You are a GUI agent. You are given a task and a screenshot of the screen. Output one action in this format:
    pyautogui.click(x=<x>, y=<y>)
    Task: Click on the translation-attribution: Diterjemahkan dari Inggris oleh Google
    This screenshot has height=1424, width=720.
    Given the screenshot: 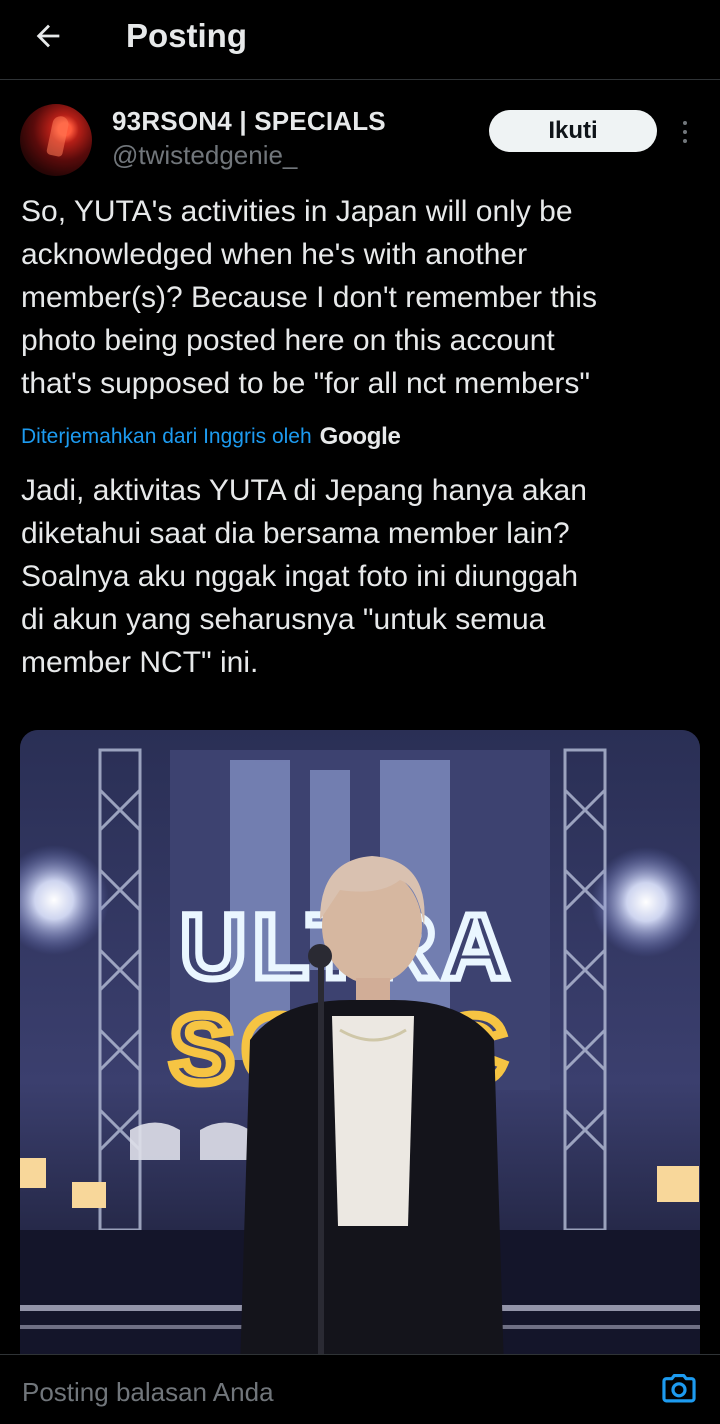 What is the action you would take?
    pyautogui.click(x=211, y=437)
    